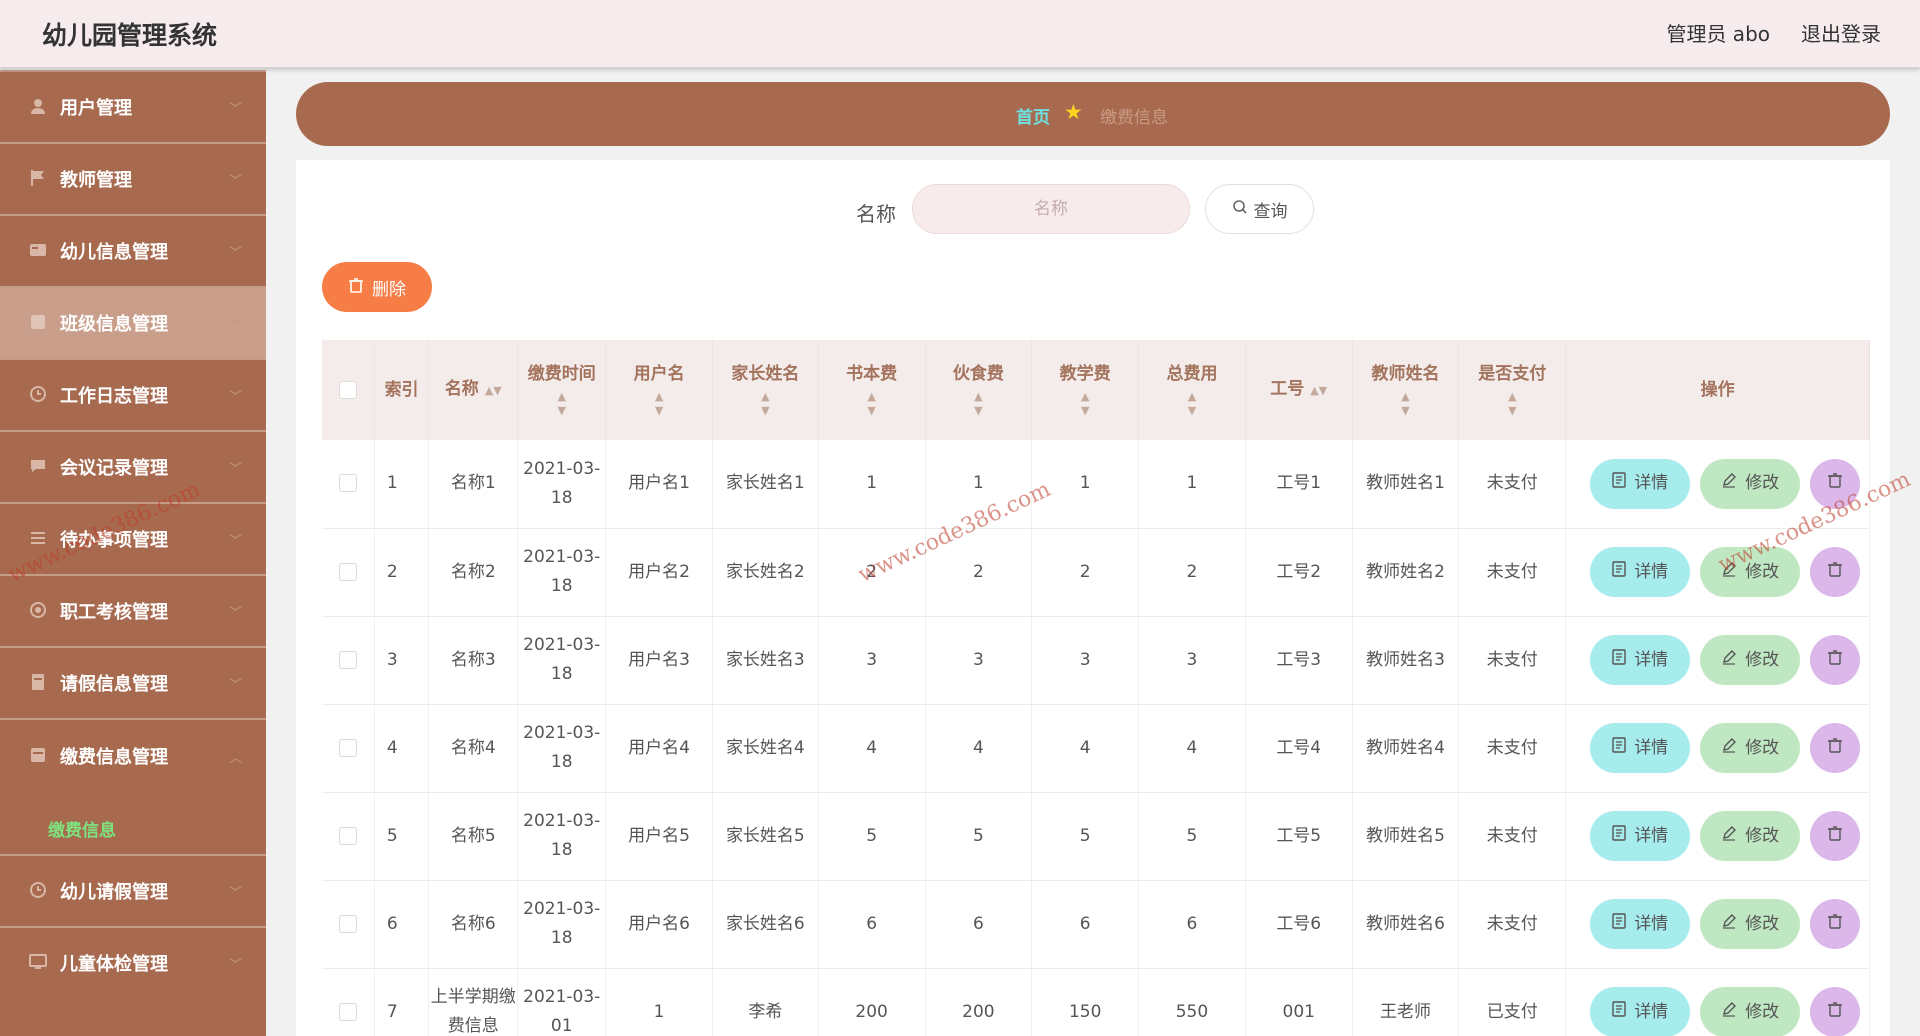  I want to click on cell-select, so click(348, 660).